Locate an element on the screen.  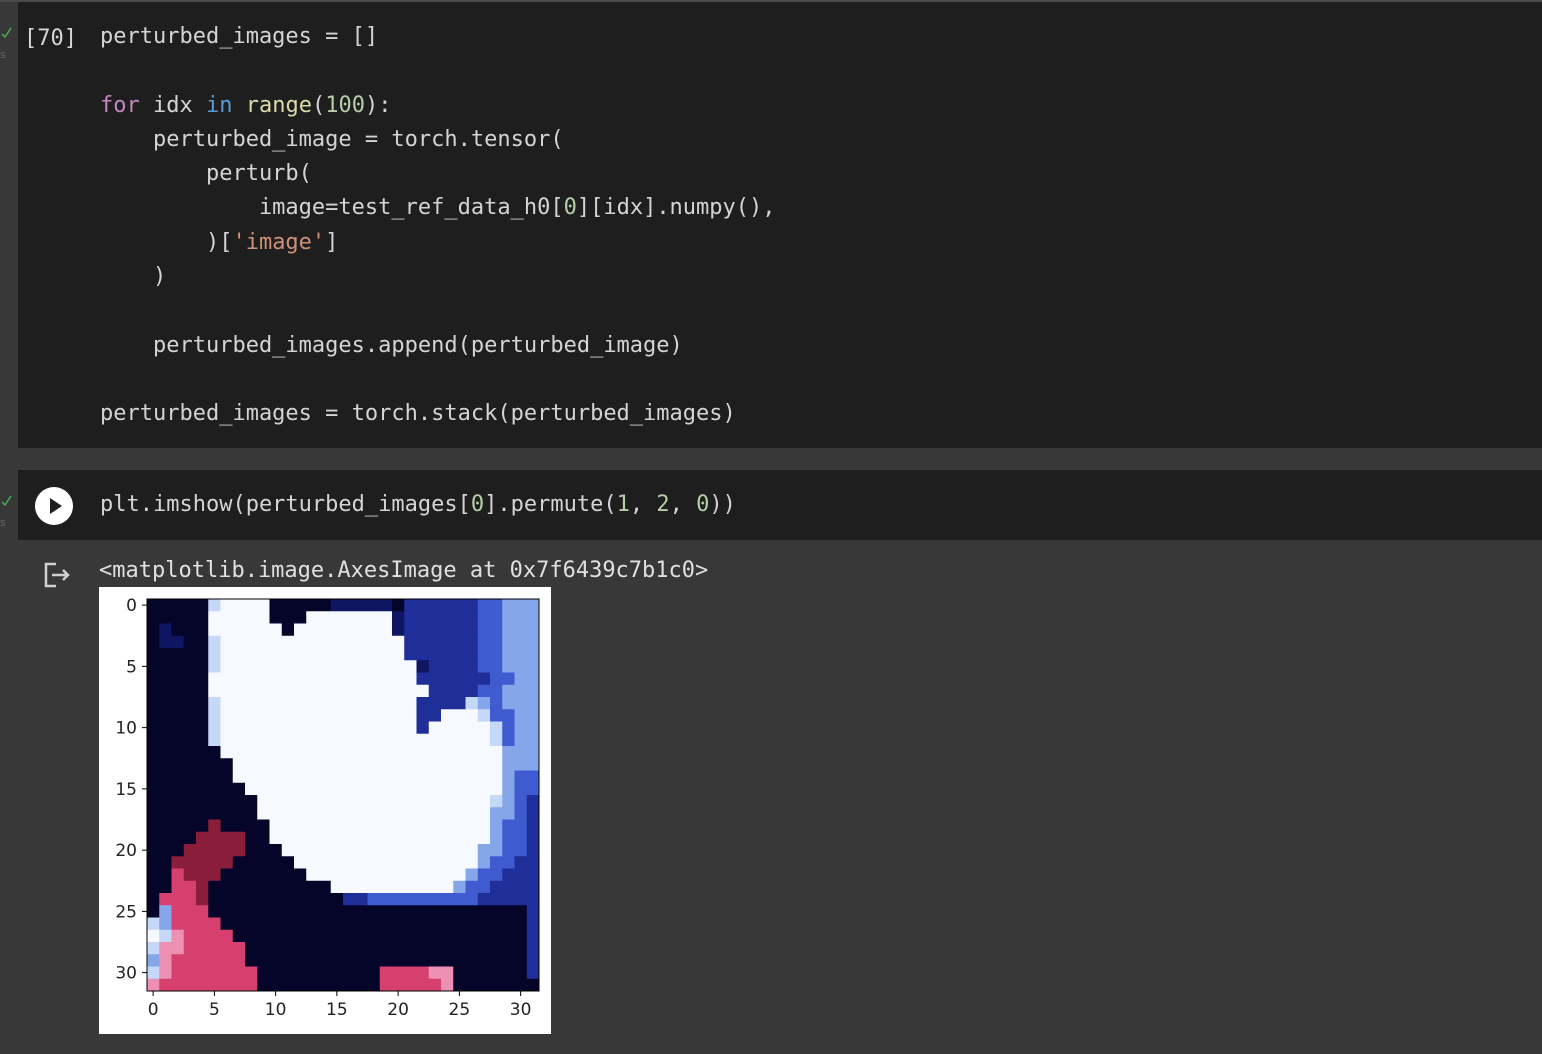
code-line: perturbed_images.append(perturbed_image) is located at coordinates (438, 346).